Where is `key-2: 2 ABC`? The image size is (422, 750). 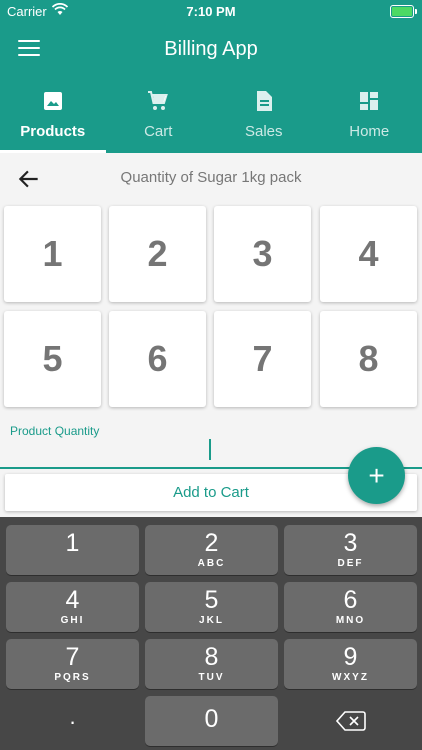 key-2: 2 ABC is located at coordinates (211, 550).